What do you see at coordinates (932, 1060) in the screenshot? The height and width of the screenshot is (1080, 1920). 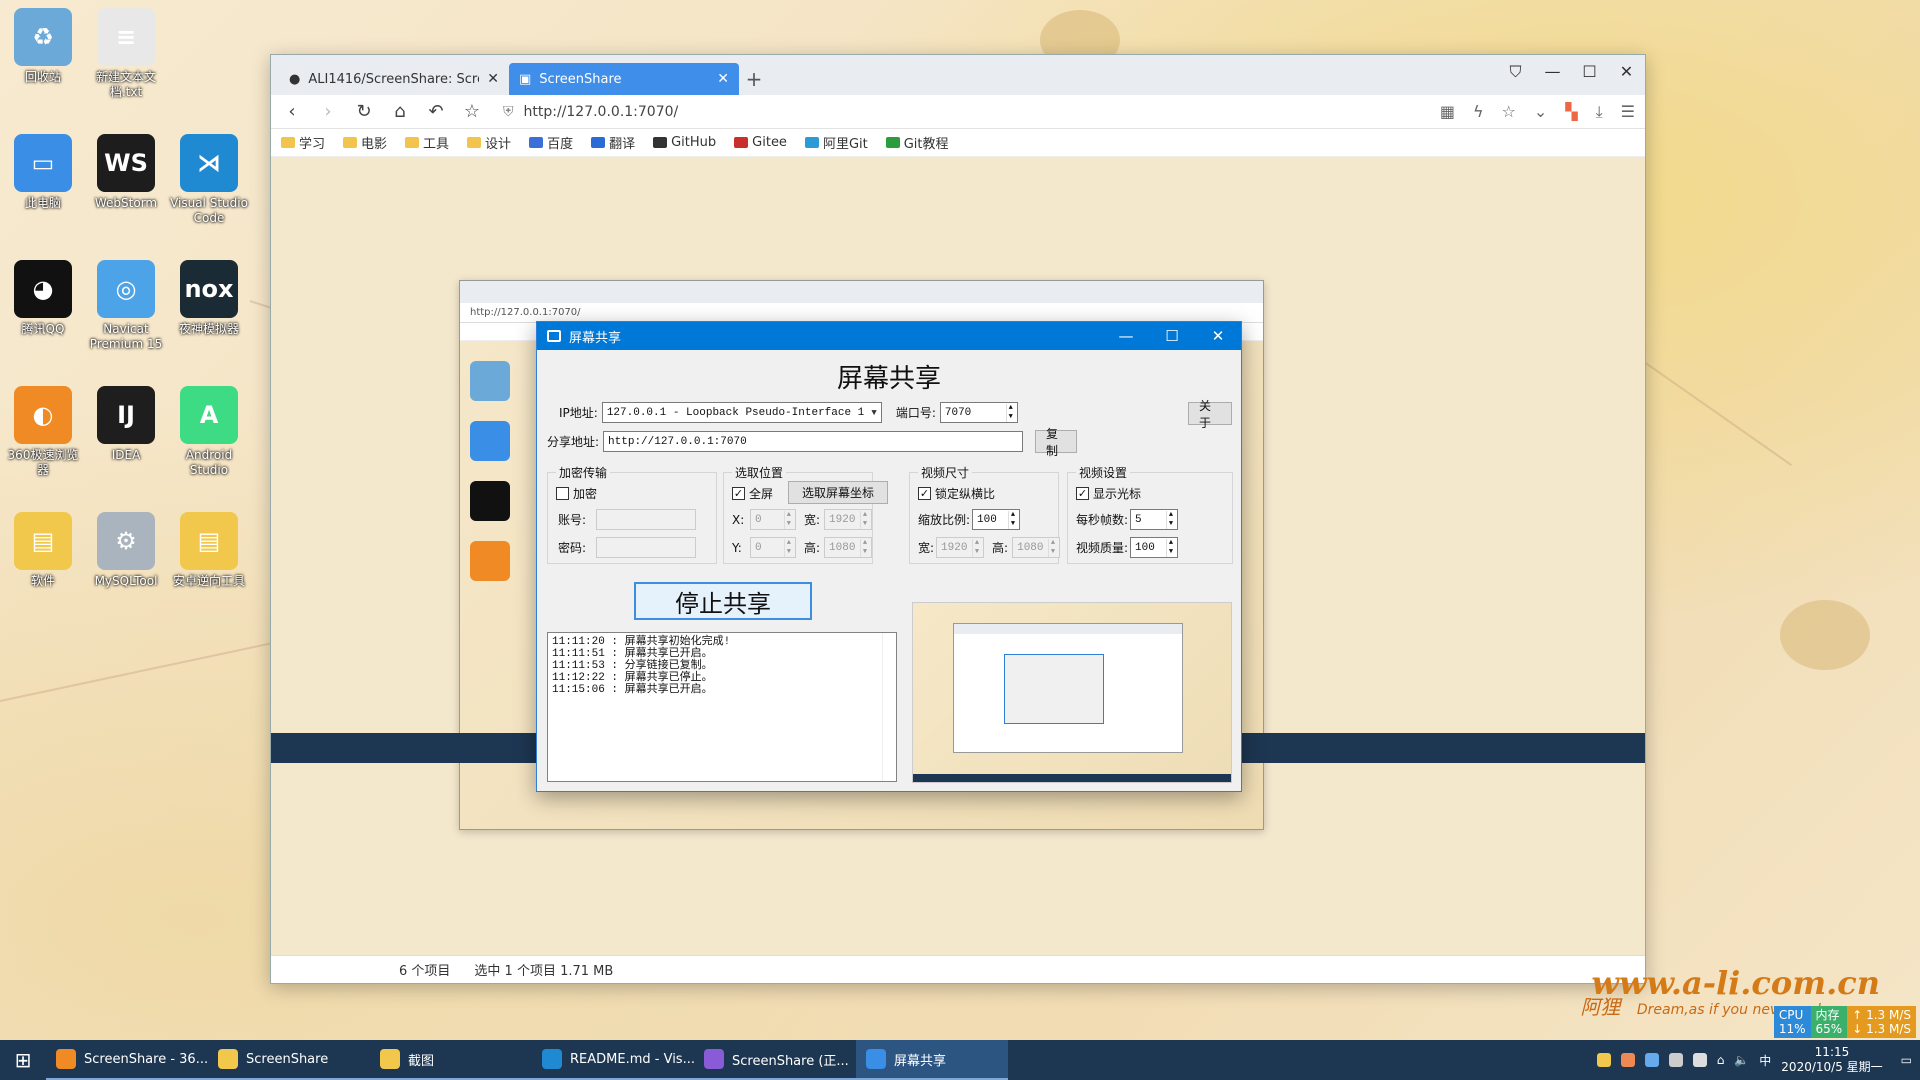 I see `taskbar-item: 屏幕共享` at bounding box center [932, 1060].